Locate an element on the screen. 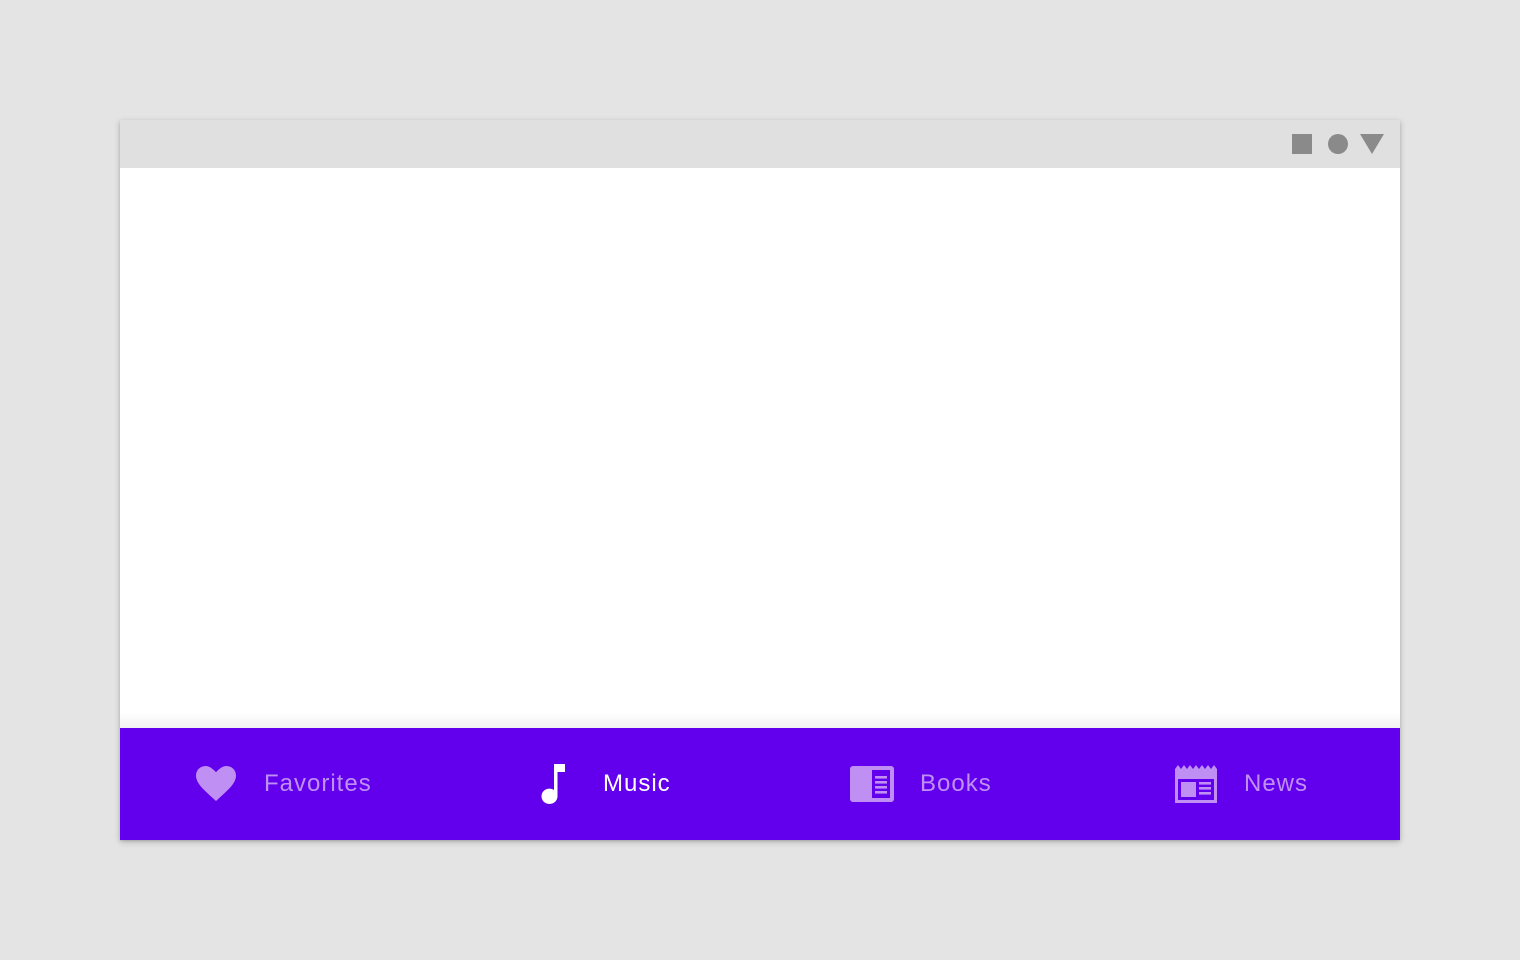 The image size is (1520, 960). nav-item-music: Music is located at coordinates (600, 784).